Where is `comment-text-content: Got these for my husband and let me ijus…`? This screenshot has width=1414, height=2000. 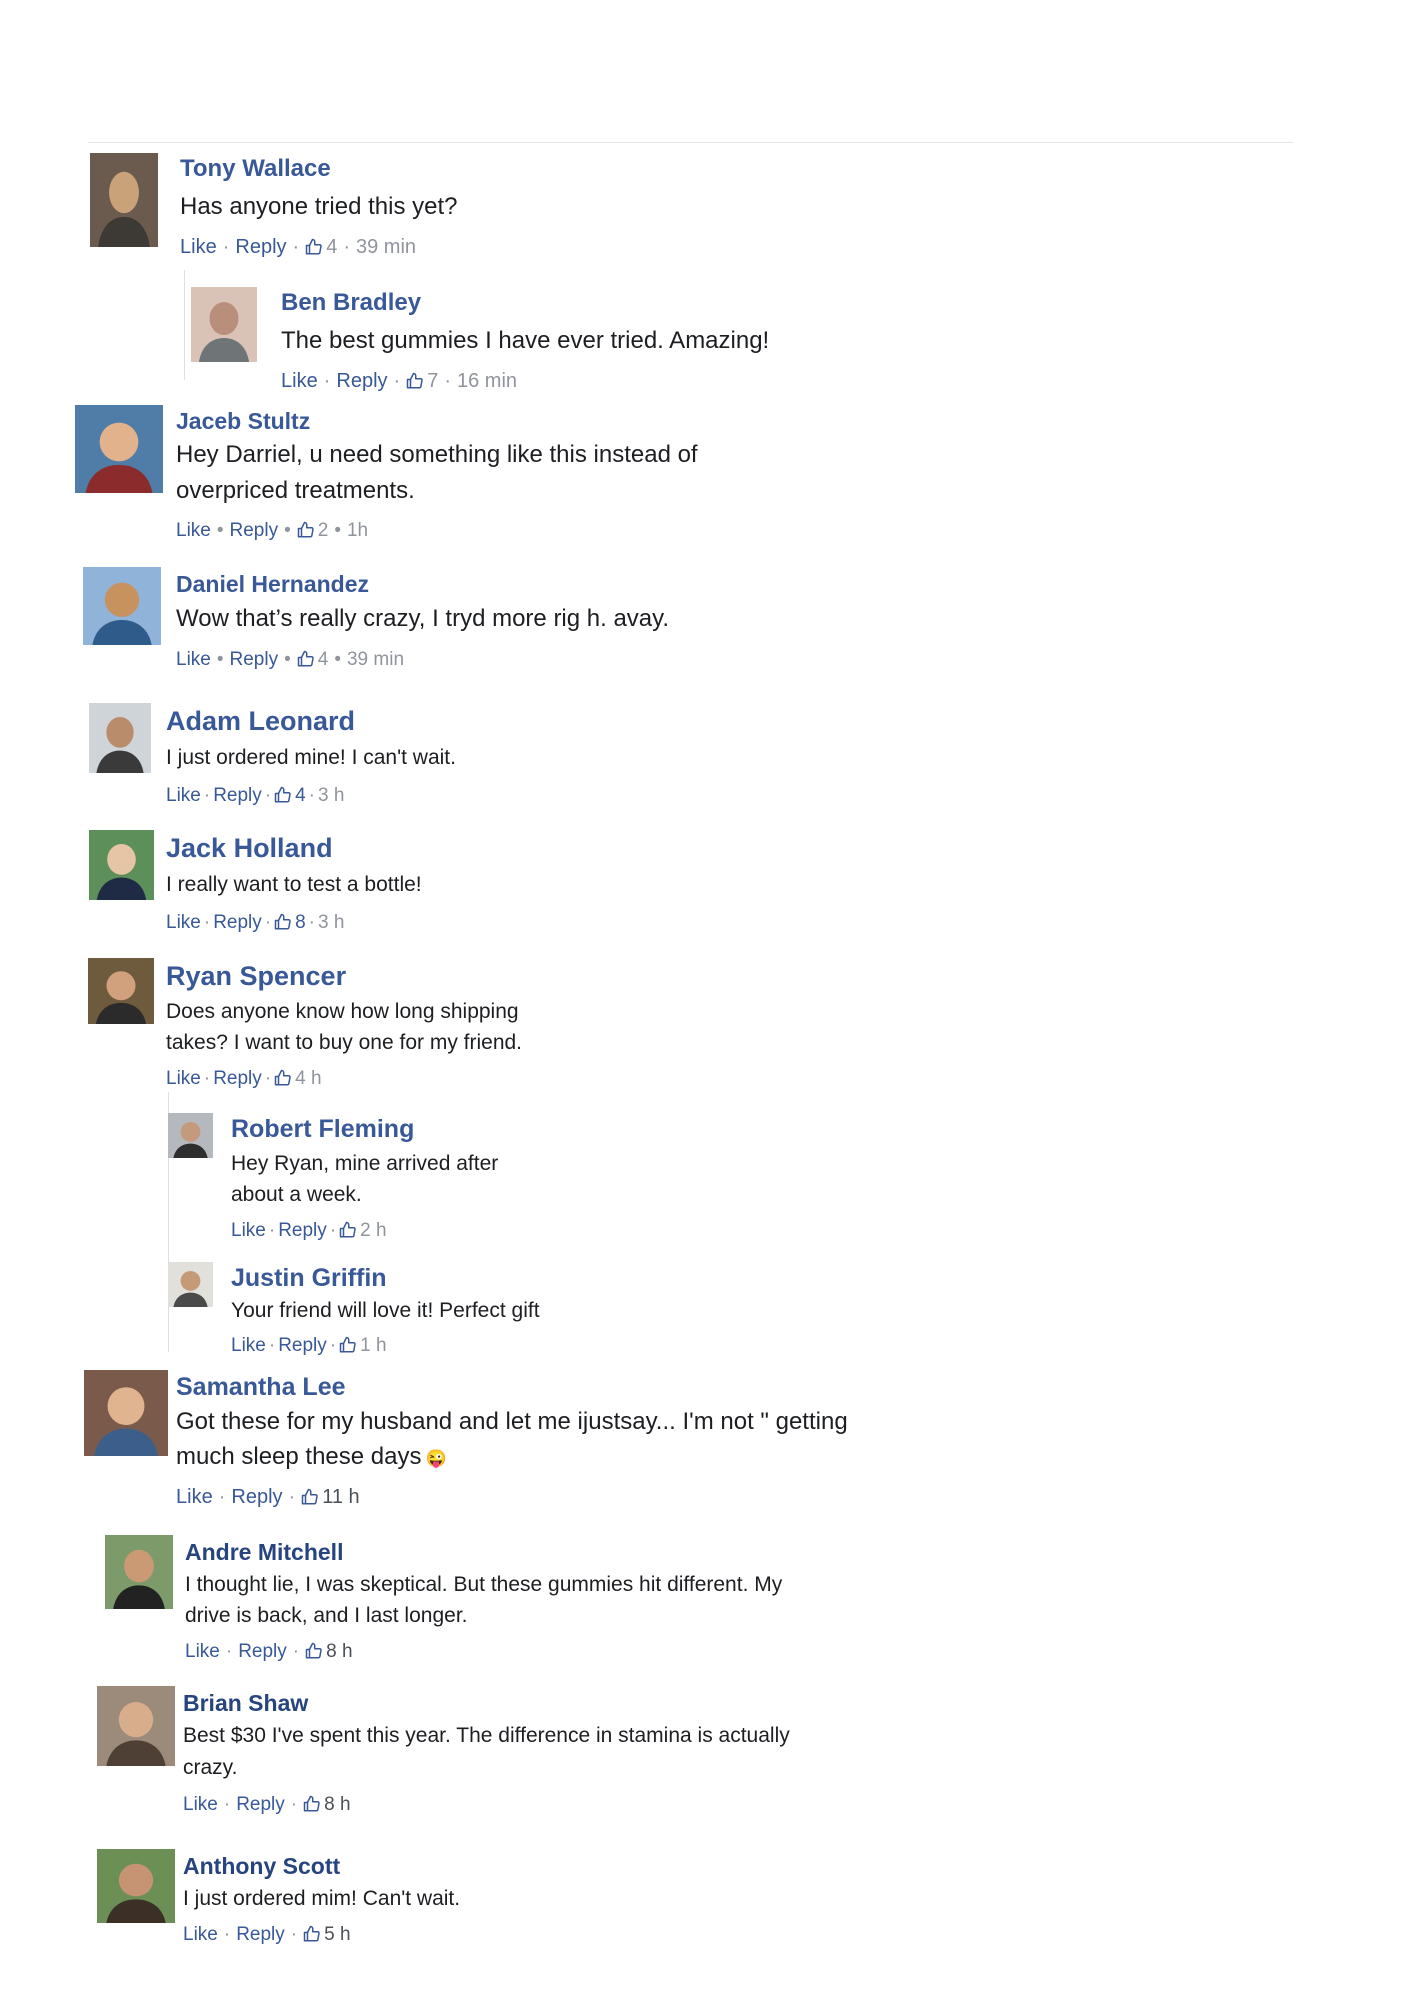
comment-text-content: Got these for my husband and let me ijus… is located at coordinates (512, 1439).